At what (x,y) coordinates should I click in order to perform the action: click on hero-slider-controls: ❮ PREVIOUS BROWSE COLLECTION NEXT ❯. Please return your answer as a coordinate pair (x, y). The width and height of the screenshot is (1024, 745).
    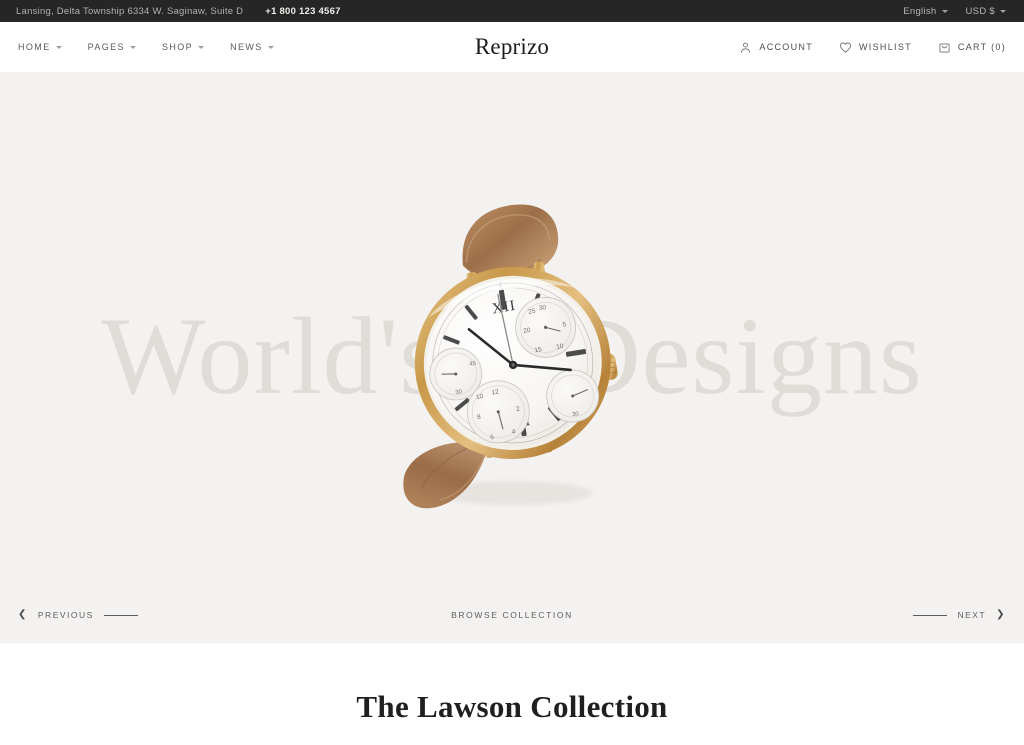
    Looking at the image, I should click on (512, 615).